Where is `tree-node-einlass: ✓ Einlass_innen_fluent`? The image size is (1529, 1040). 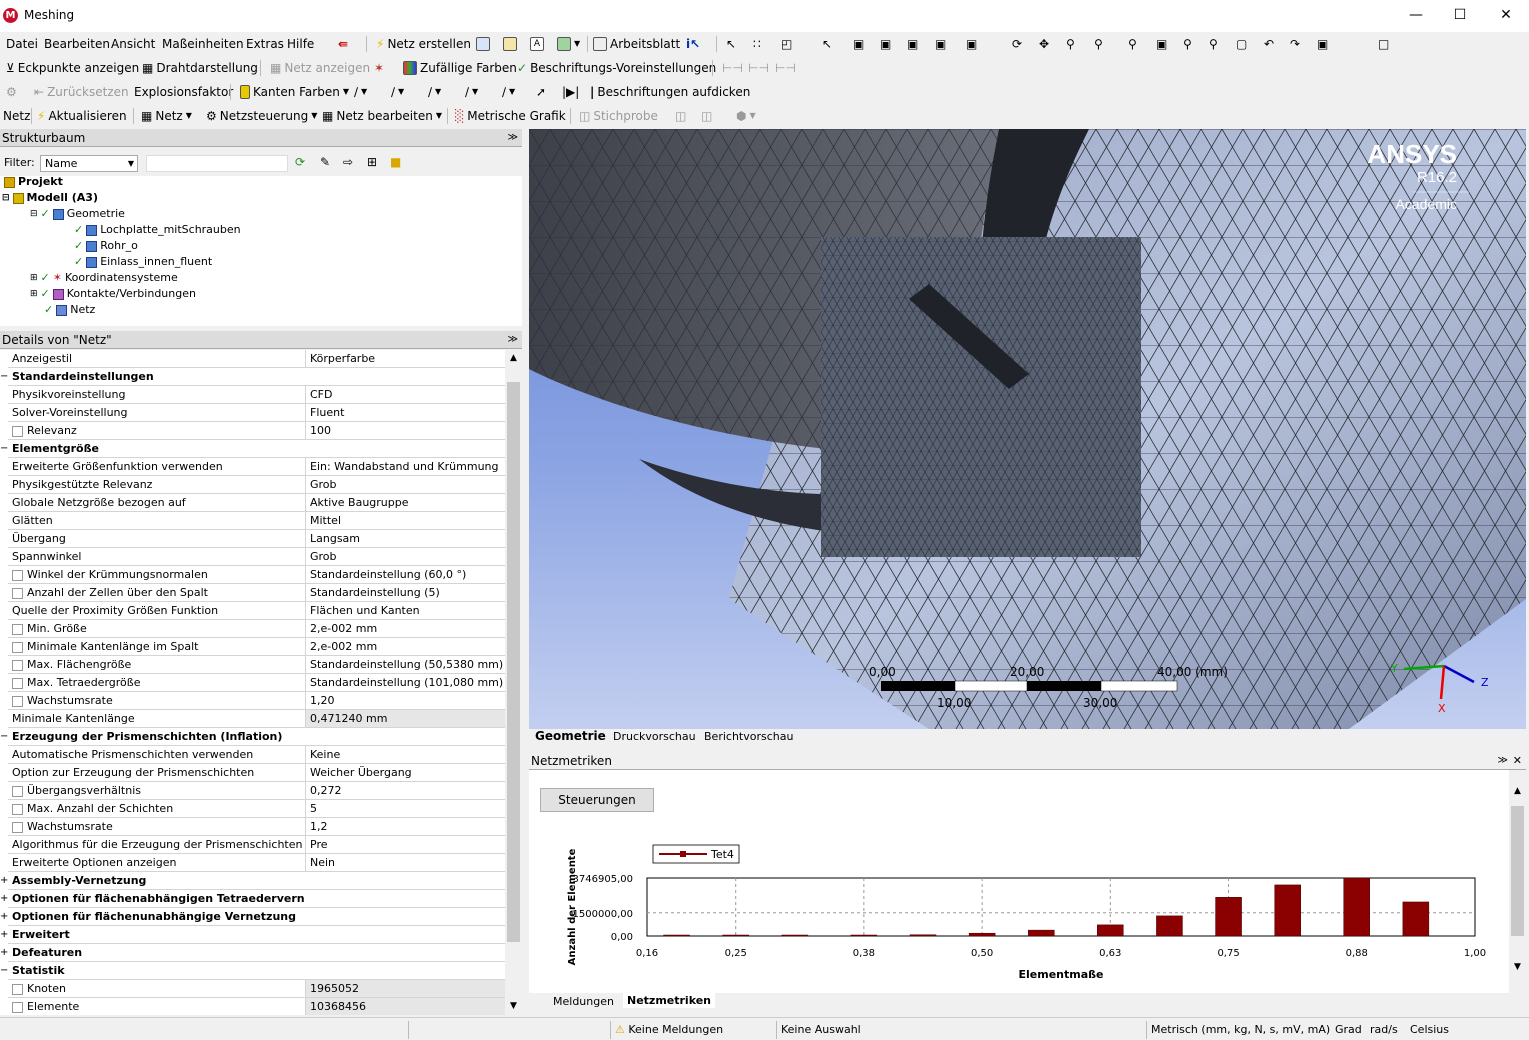
tree-node-einlass: ✓ Einlass_innen_fluent is located at coordinates (143, 262).